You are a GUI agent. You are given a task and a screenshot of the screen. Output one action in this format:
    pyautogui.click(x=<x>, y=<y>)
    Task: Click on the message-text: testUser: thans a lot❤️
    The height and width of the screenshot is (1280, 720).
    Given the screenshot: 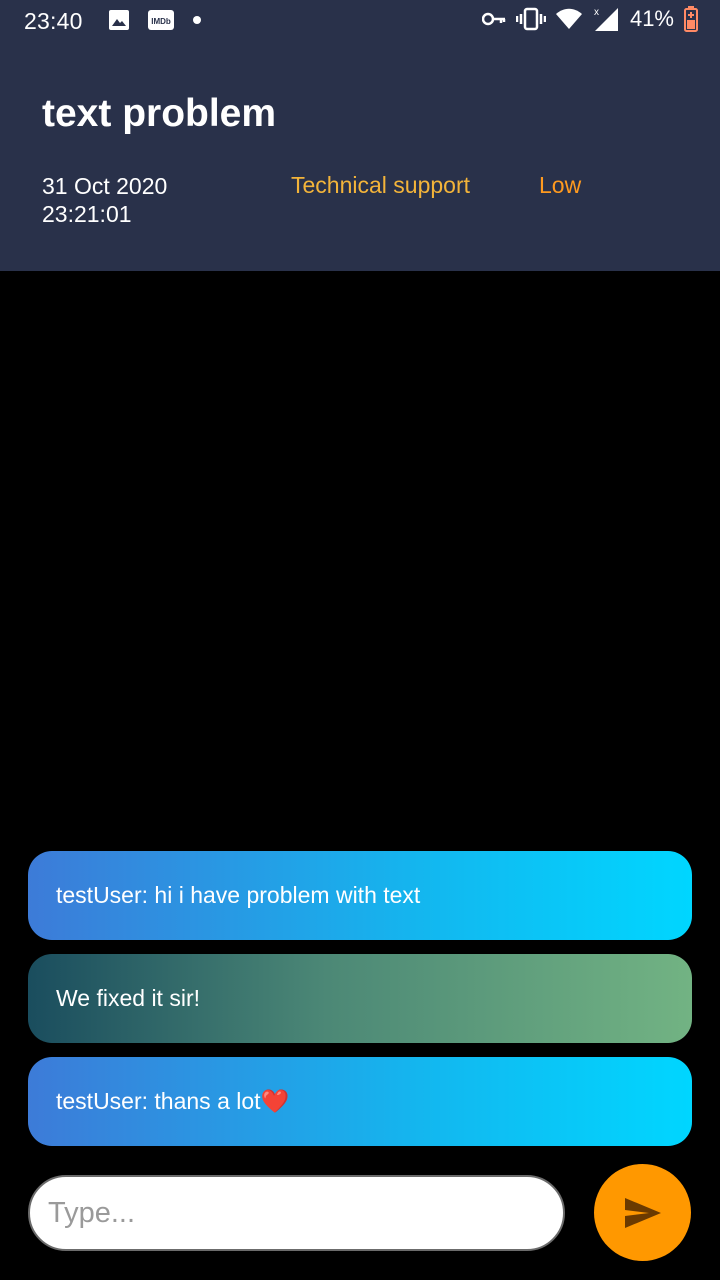 What is the action you would take?
    pyautogui.click(x=173, y=1101)
    